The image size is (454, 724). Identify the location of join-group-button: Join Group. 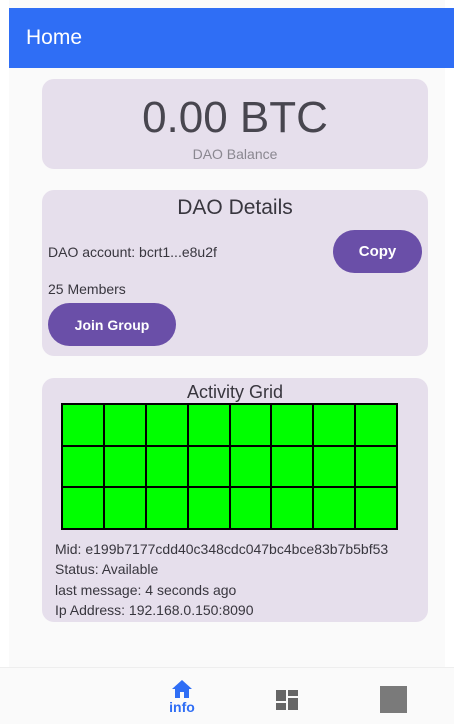
(112, 324).